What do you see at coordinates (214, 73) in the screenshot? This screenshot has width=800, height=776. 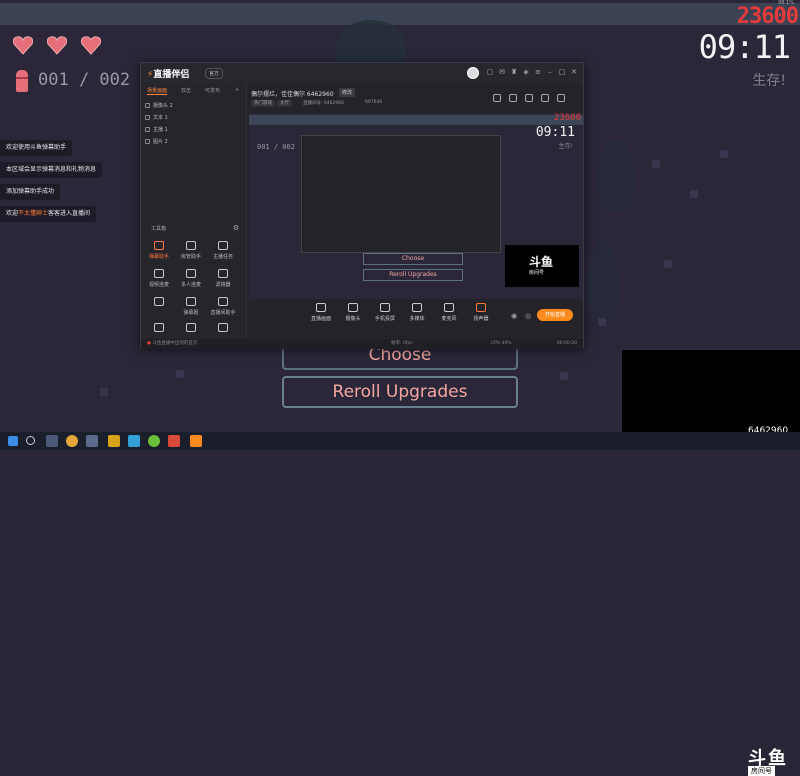 I see `app-version-badge: 官方` at bounding box center [214, 73].